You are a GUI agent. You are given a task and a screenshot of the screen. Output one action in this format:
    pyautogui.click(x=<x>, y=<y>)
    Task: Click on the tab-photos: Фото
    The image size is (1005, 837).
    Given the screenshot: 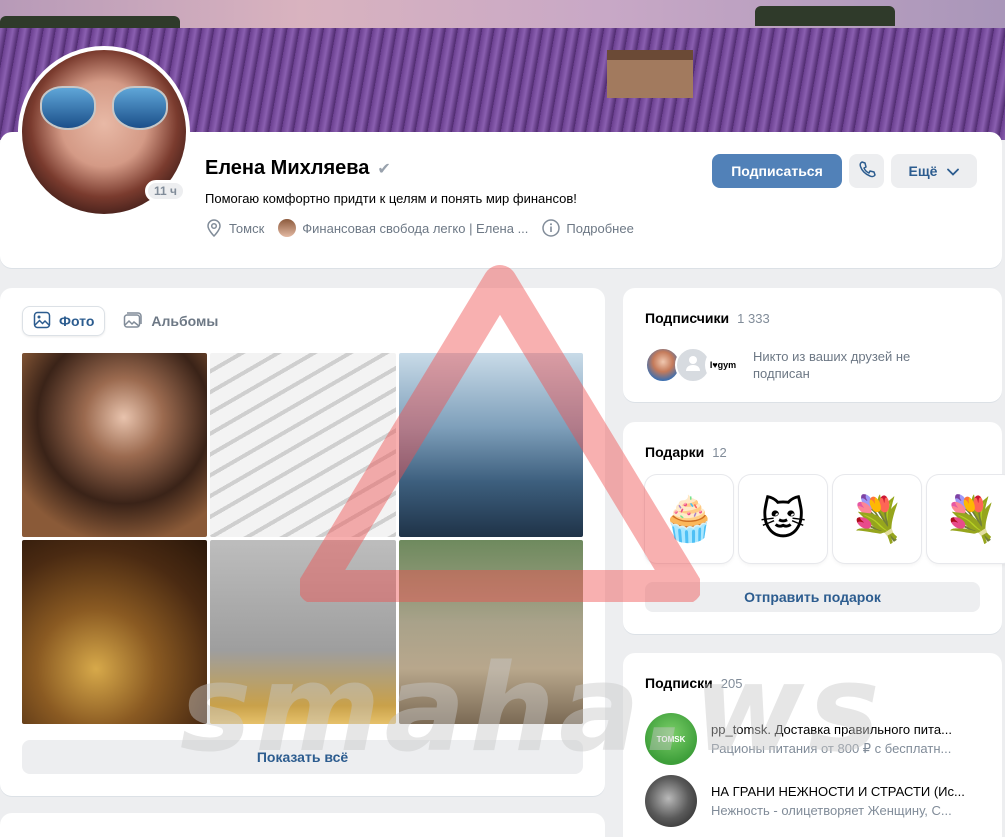 What is the action you would take?
    pyautogui.click(x=64, y=321)
    